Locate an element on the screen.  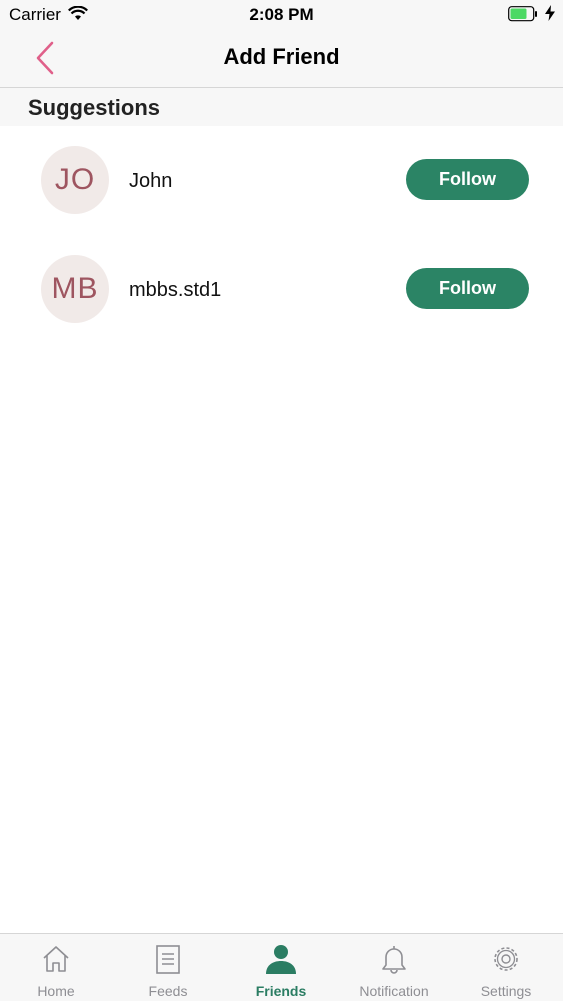
battery-icon is located at coordinates (522, 14).